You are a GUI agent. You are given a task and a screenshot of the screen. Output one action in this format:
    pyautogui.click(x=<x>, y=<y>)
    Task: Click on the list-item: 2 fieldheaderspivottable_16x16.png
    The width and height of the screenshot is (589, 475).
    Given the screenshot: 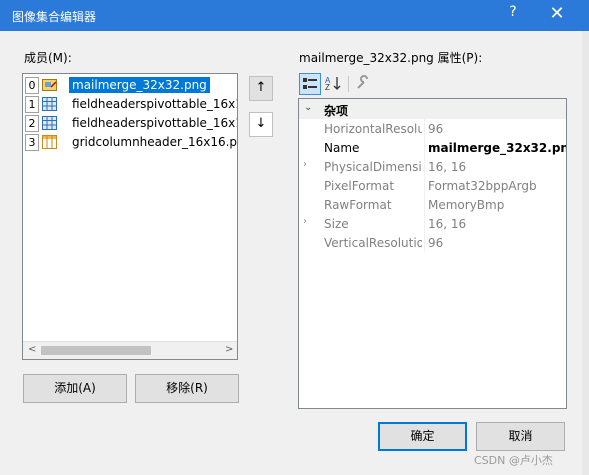 What is the action you would take?
    pyautogui.click(x=130, y=123)
    